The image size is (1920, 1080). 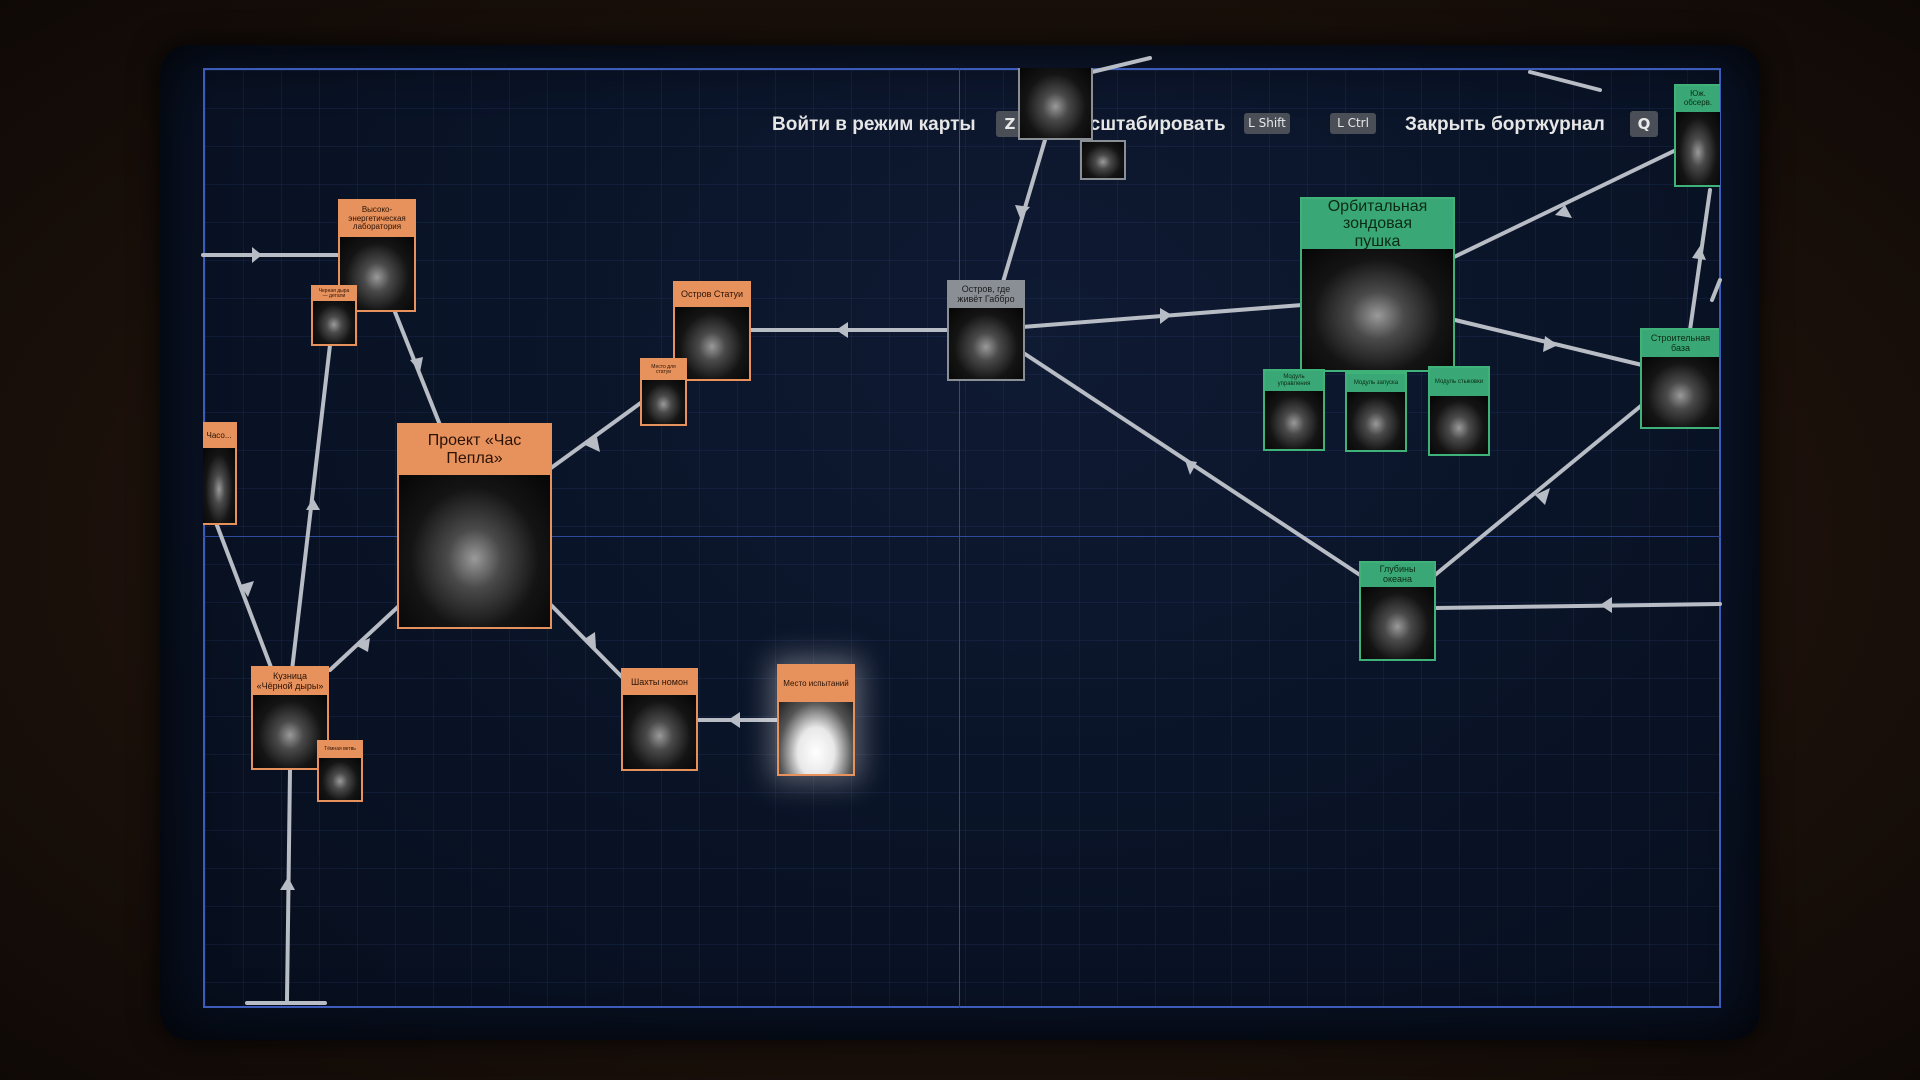 I want to click on entry-card-top-center, so click(x=1055, y=104).